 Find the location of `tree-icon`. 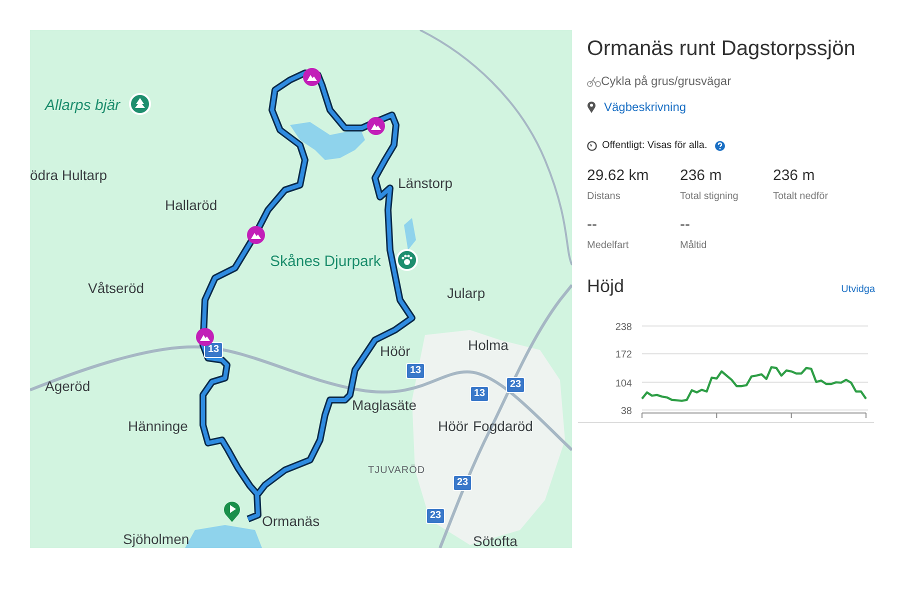

tree-icon is located at coordinates (140, 104).